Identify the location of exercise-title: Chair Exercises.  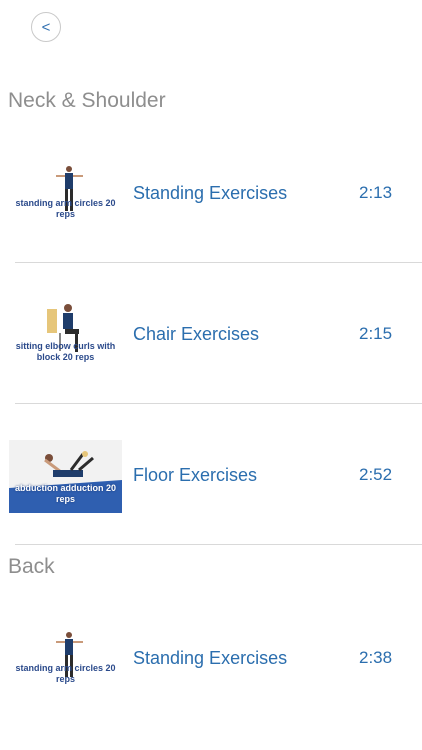
(196, 334).